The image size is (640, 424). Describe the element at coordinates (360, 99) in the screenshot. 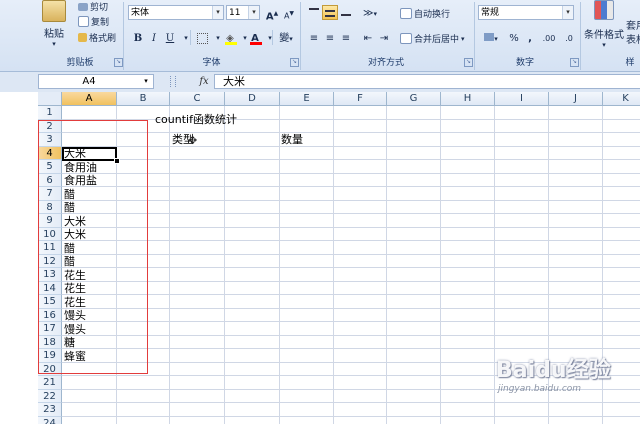

I see `column-header-f: F` at that location.